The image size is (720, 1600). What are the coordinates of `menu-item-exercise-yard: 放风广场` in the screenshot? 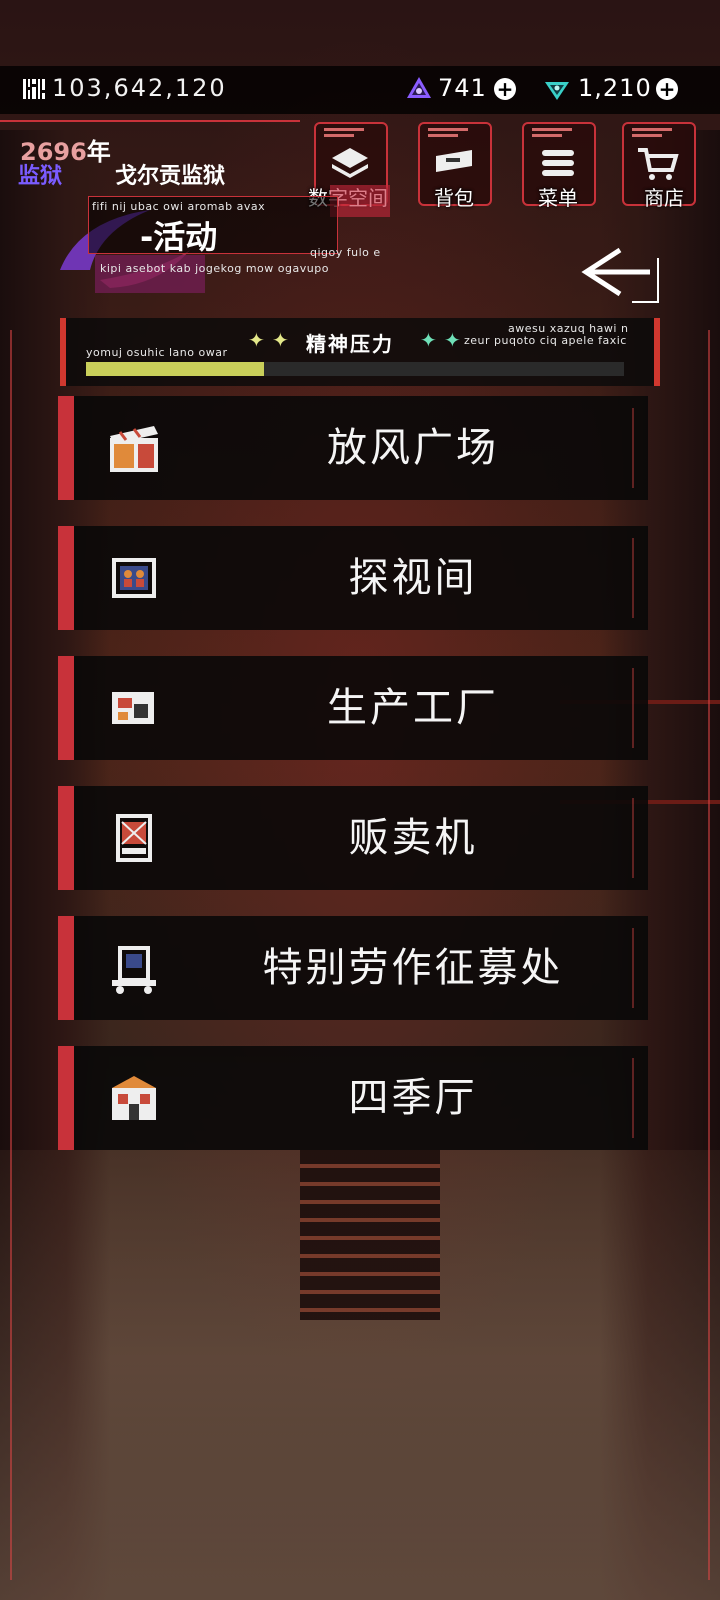 It's located at (353, 448).